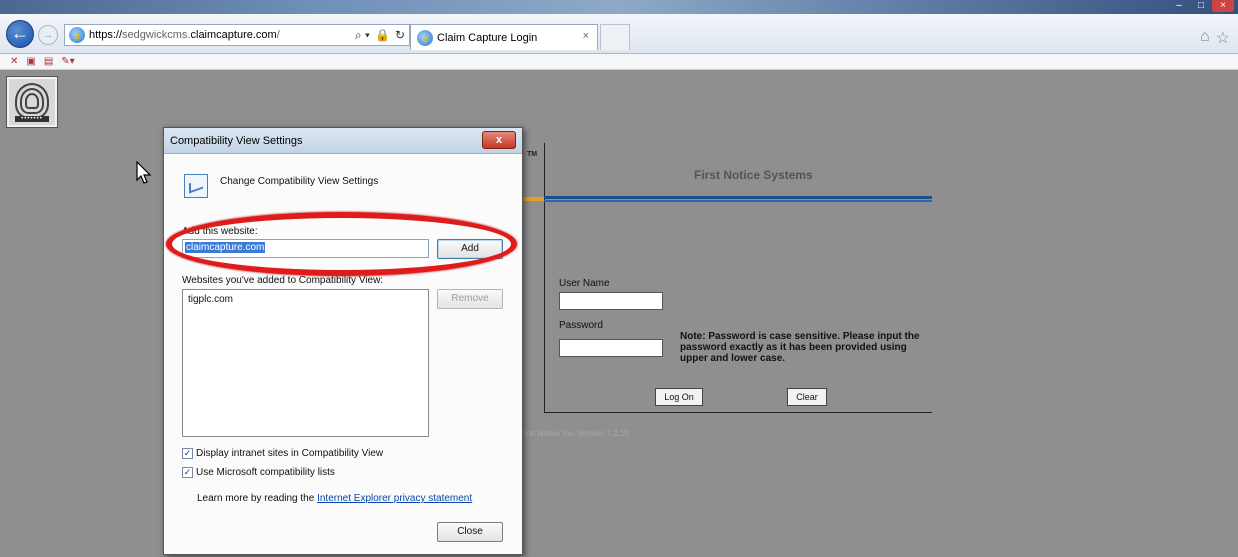 The image size is (1238, 557). Describe the element at coordinates (487, 37) in the screenshot. I see `tab-title: Claim Capture Login` at that location.